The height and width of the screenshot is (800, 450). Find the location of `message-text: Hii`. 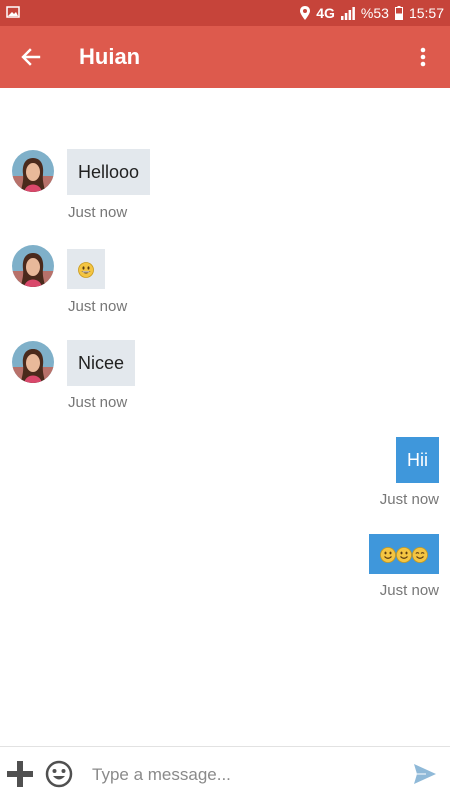

message-text: Hii is located at coordinates (417, 460).